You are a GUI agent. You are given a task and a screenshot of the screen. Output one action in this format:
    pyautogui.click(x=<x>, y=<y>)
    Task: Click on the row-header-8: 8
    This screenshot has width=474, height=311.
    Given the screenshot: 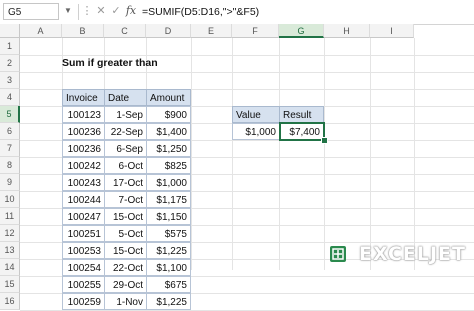 What is the action you would take?
    pyautogui.click(x=10, y=165)
    